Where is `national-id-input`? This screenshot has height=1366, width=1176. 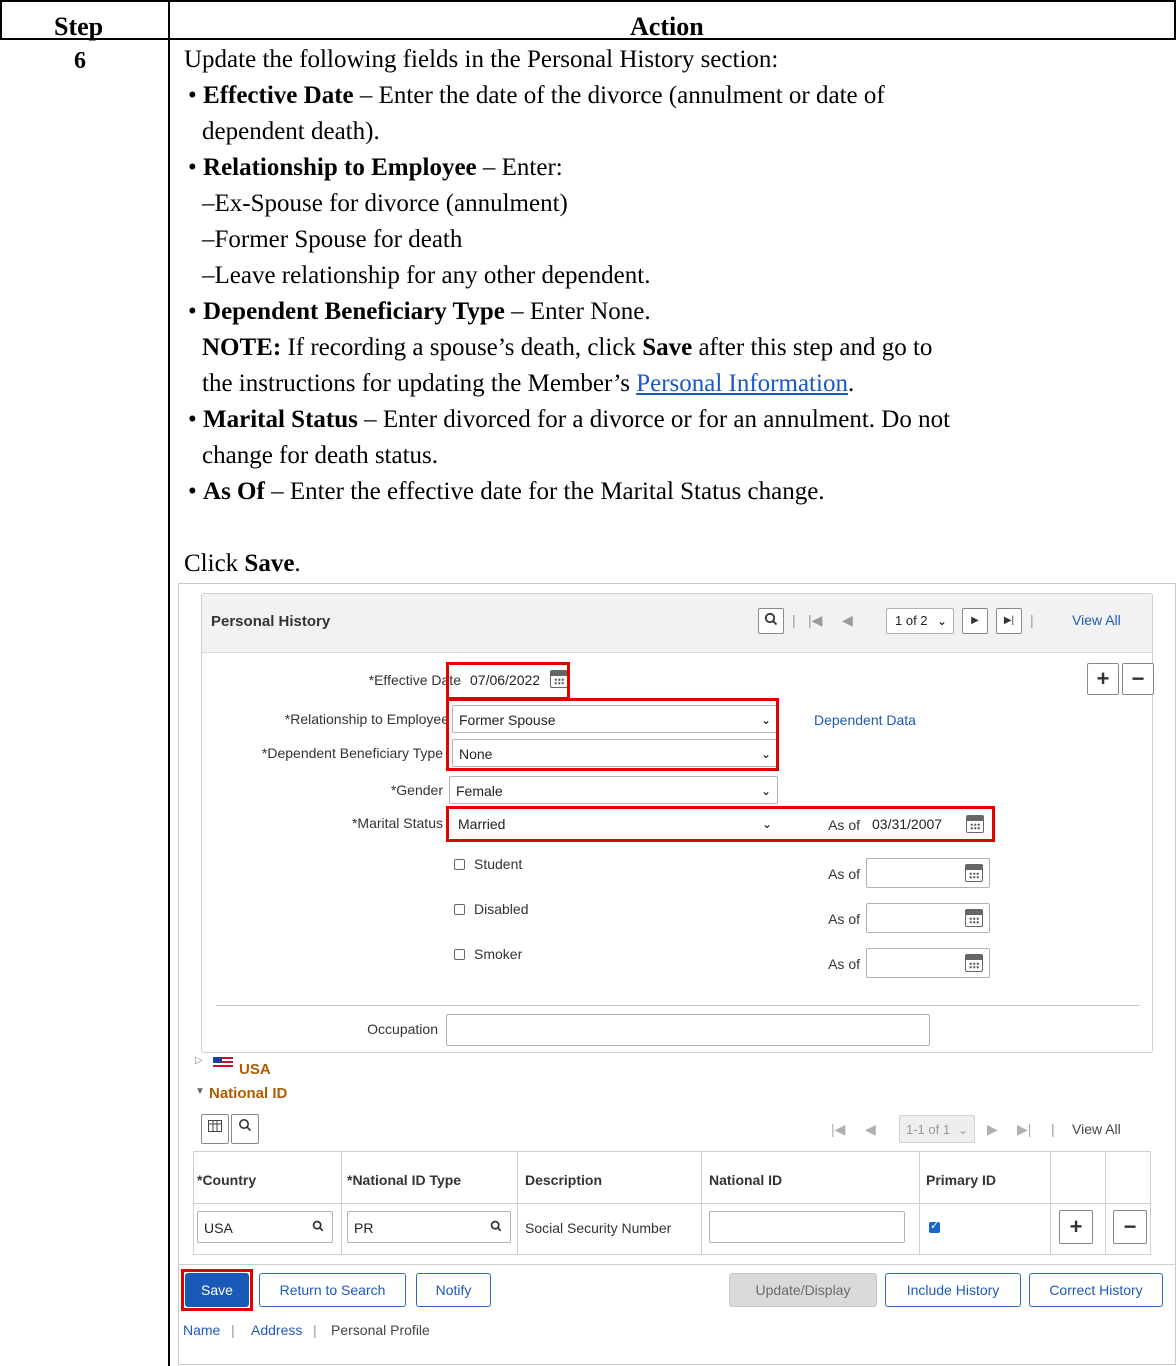
national-id-input is located at coordinates (807, 1227).